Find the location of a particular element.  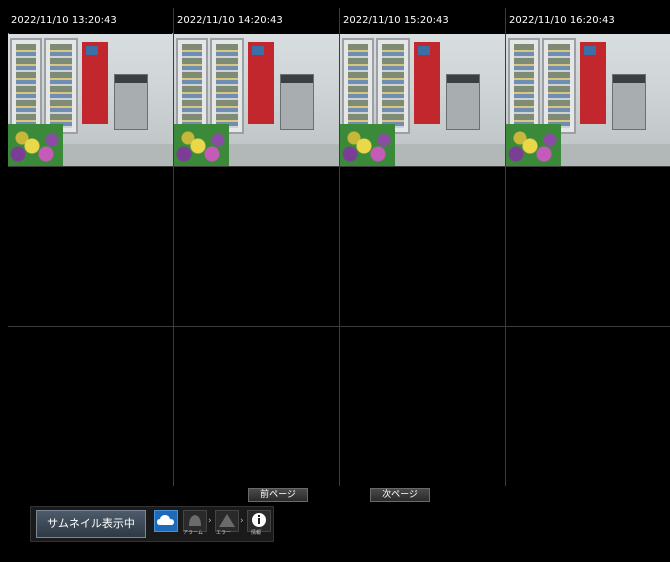

thumbnail-mode-button: サムネイル表示中 is located at coordinates (91, 524).